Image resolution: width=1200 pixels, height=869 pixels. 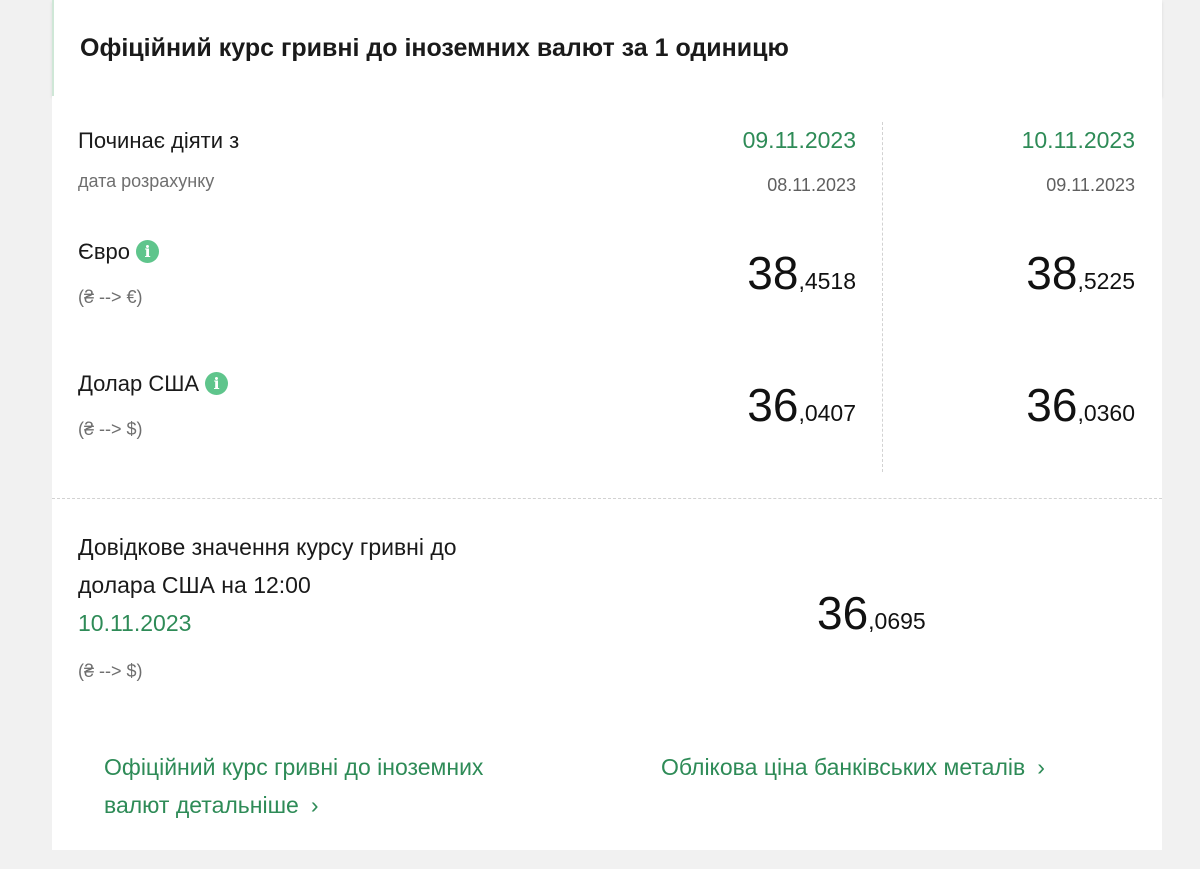 I want to click on reference-rate: 36,0695, so click(x=871, y=613).